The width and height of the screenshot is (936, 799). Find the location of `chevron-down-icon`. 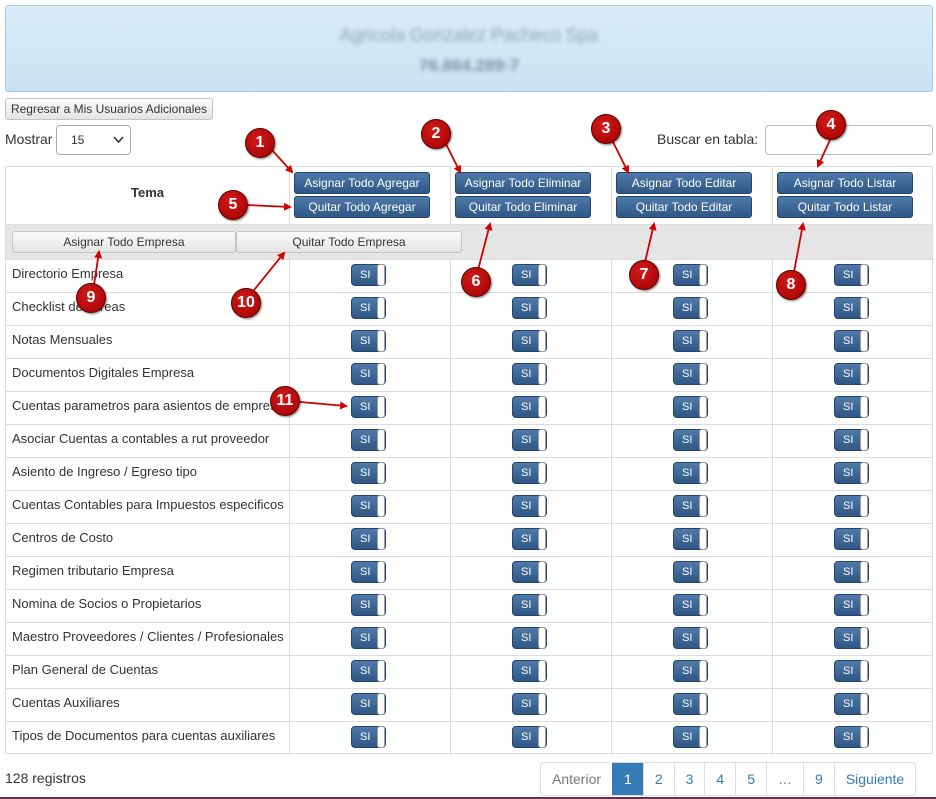

chevron-down-icon is located at coordinates (118, 145).